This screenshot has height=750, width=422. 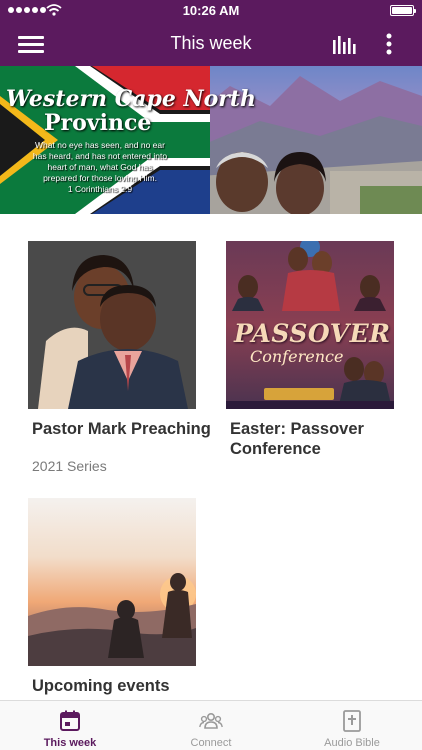 I want to click on media-card-subtitle: 2021 Series, so click(x=69, y=466).